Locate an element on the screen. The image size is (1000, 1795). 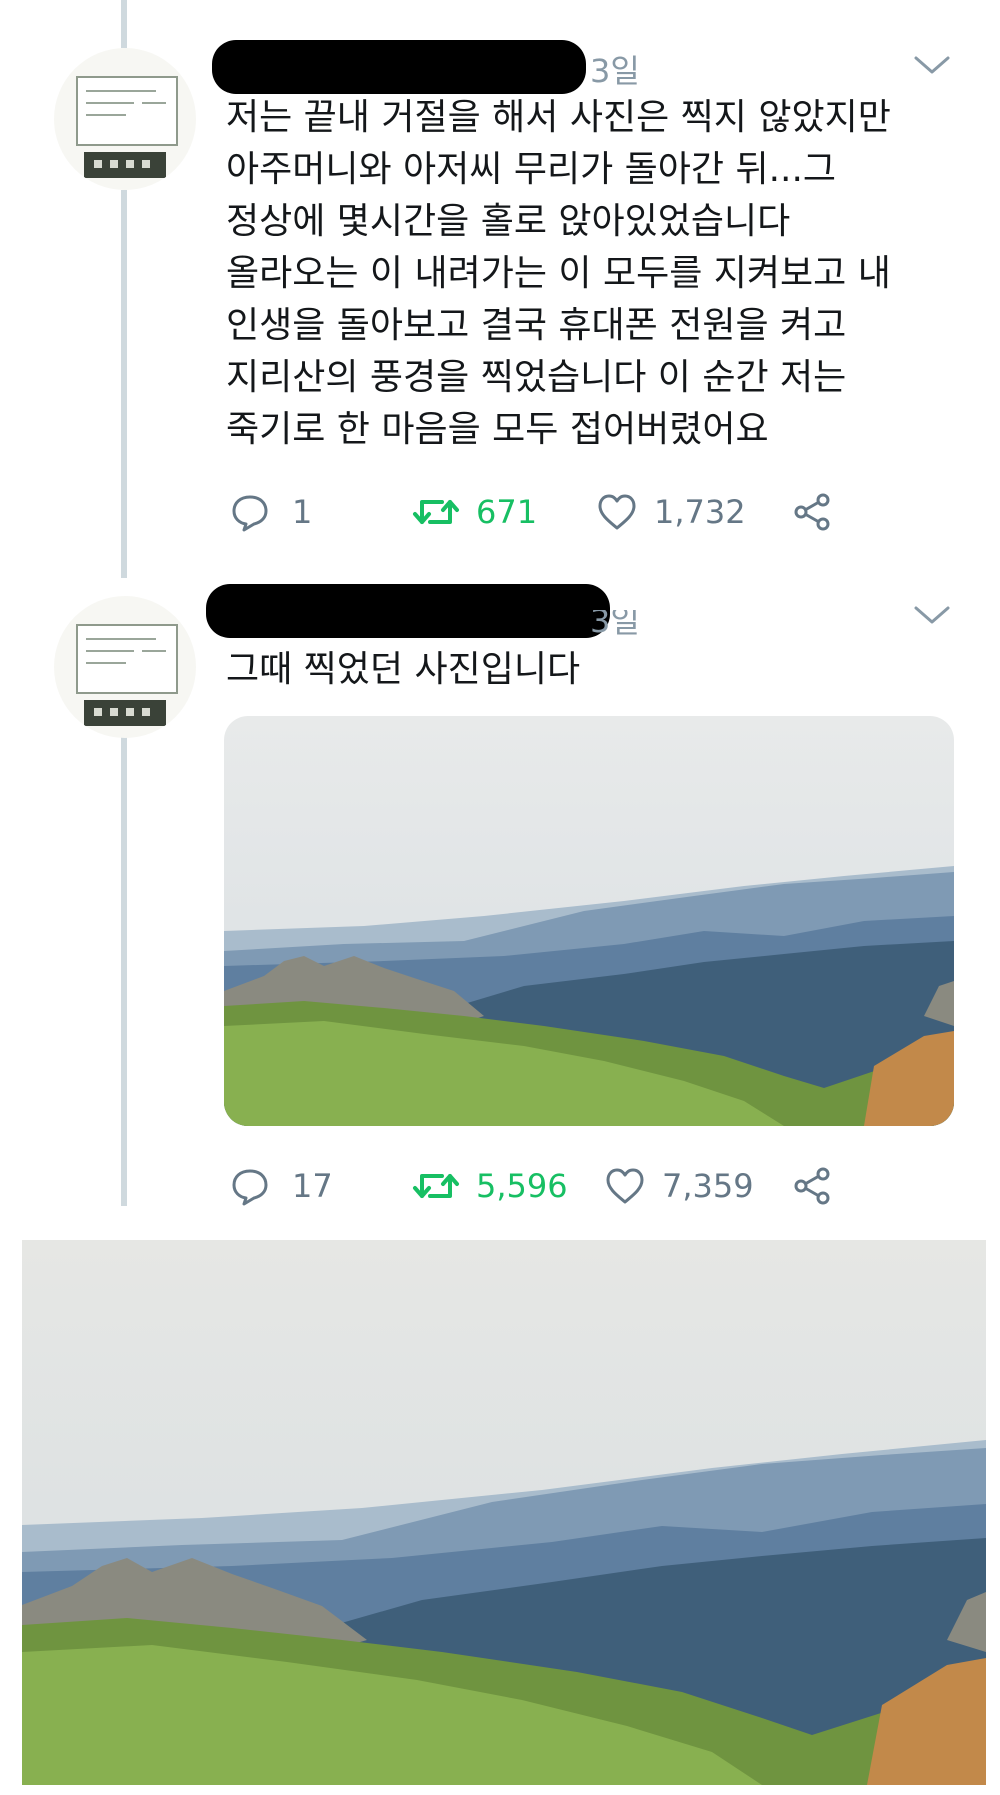
like-button: 7,359 is located at coordinates (679, 1186).